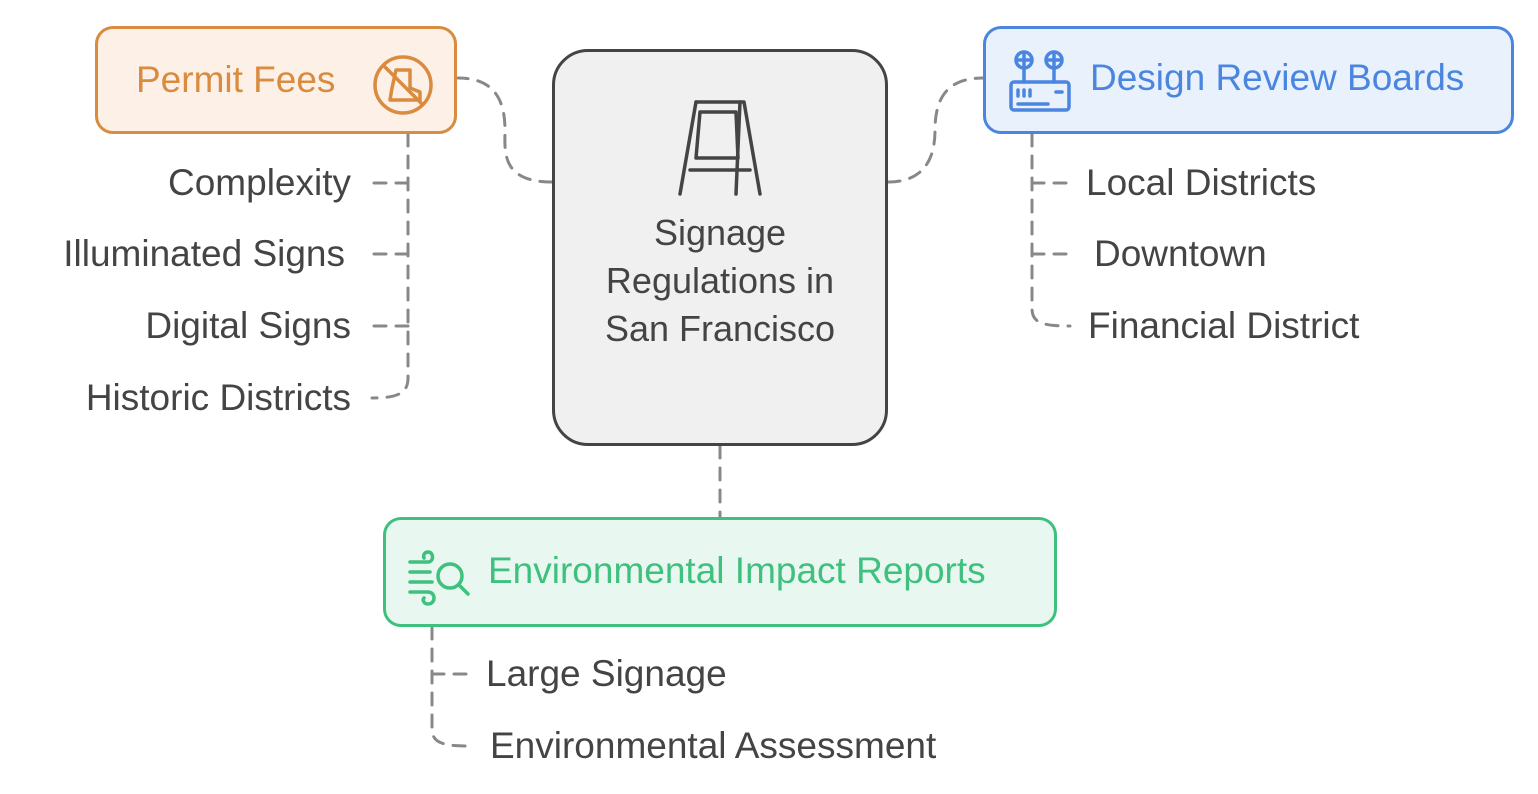 The image size is (1538, 794). Describe the element at coordinates (720, 149) in the screenshot. I see `a-frame-sign-icon` at that location.